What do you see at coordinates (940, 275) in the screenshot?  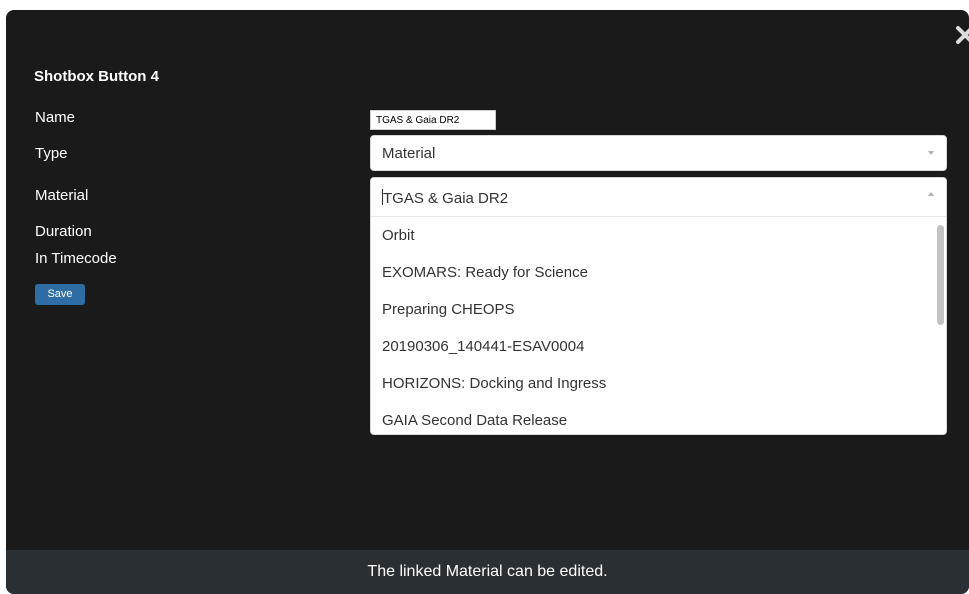 I see `options-scrollbar` at bounding box center [940, 275].